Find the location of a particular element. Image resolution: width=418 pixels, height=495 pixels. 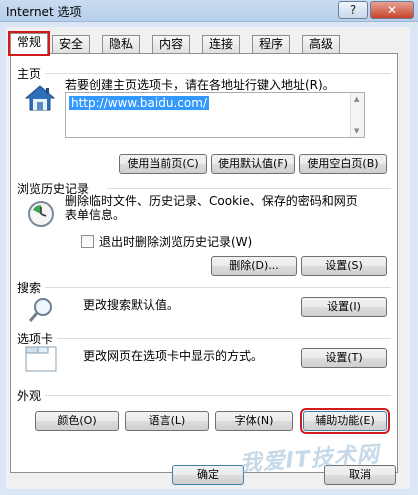

use-default-button: 使用默认值(F) is located at coordinates (253, 164).